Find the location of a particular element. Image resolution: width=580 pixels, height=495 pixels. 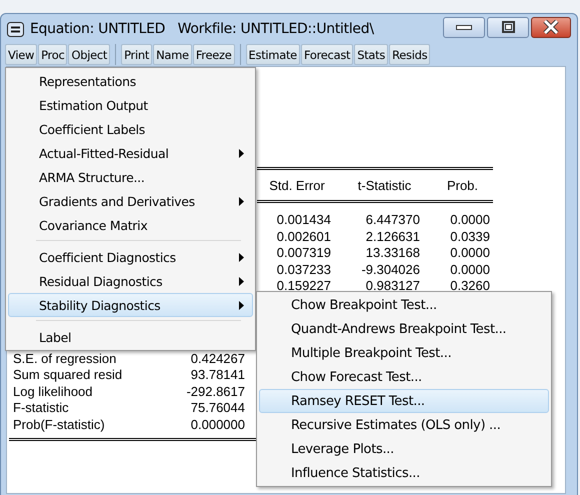

toolbar-button: Object is located at coordinates (89, 54).